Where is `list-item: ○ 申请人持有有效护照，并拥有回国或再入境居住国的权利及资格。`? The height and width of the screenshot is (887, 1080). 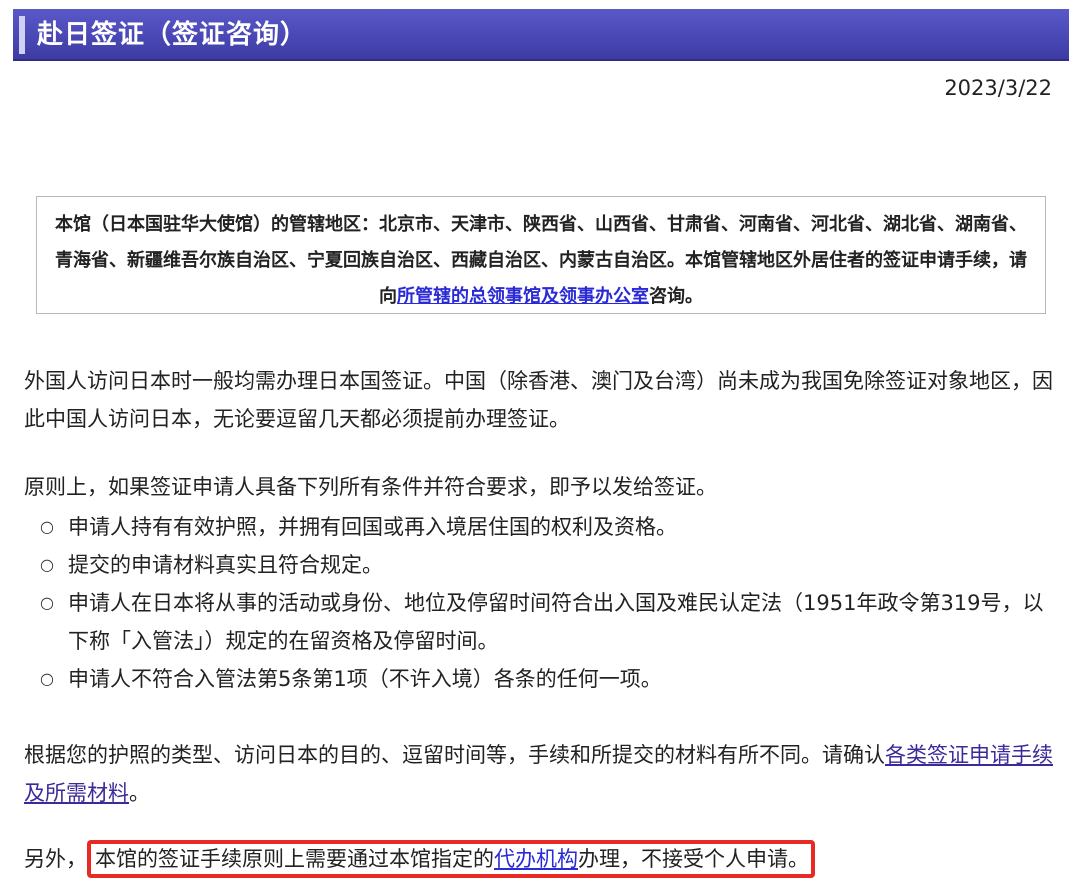
list-item: ○ 申请人持有有效护照，并拥有回国或再入境居住国的权利及资格。 is located at coordinates (550, 527).